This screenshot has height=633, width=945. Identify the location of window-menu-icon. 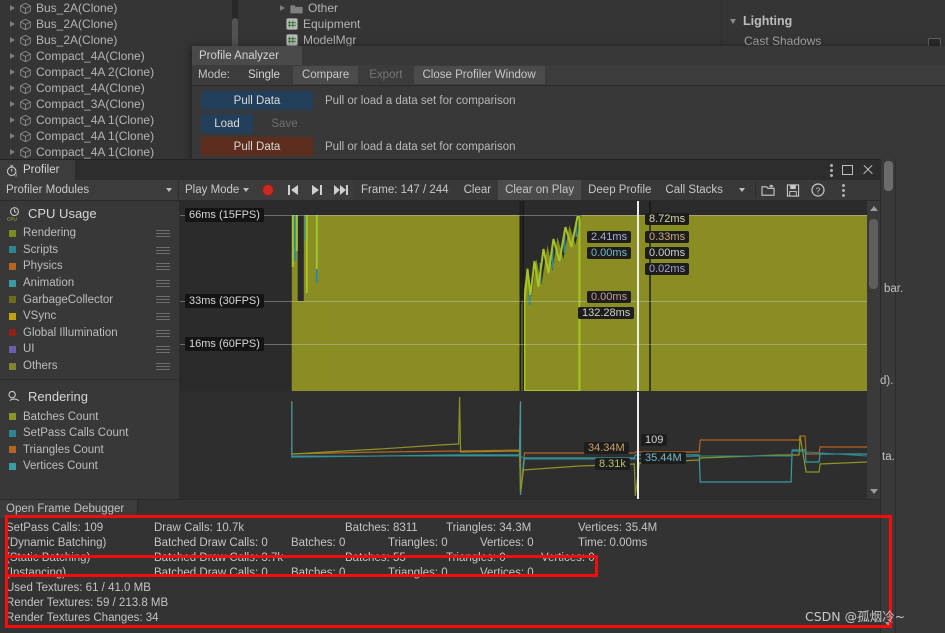
(831, 170).